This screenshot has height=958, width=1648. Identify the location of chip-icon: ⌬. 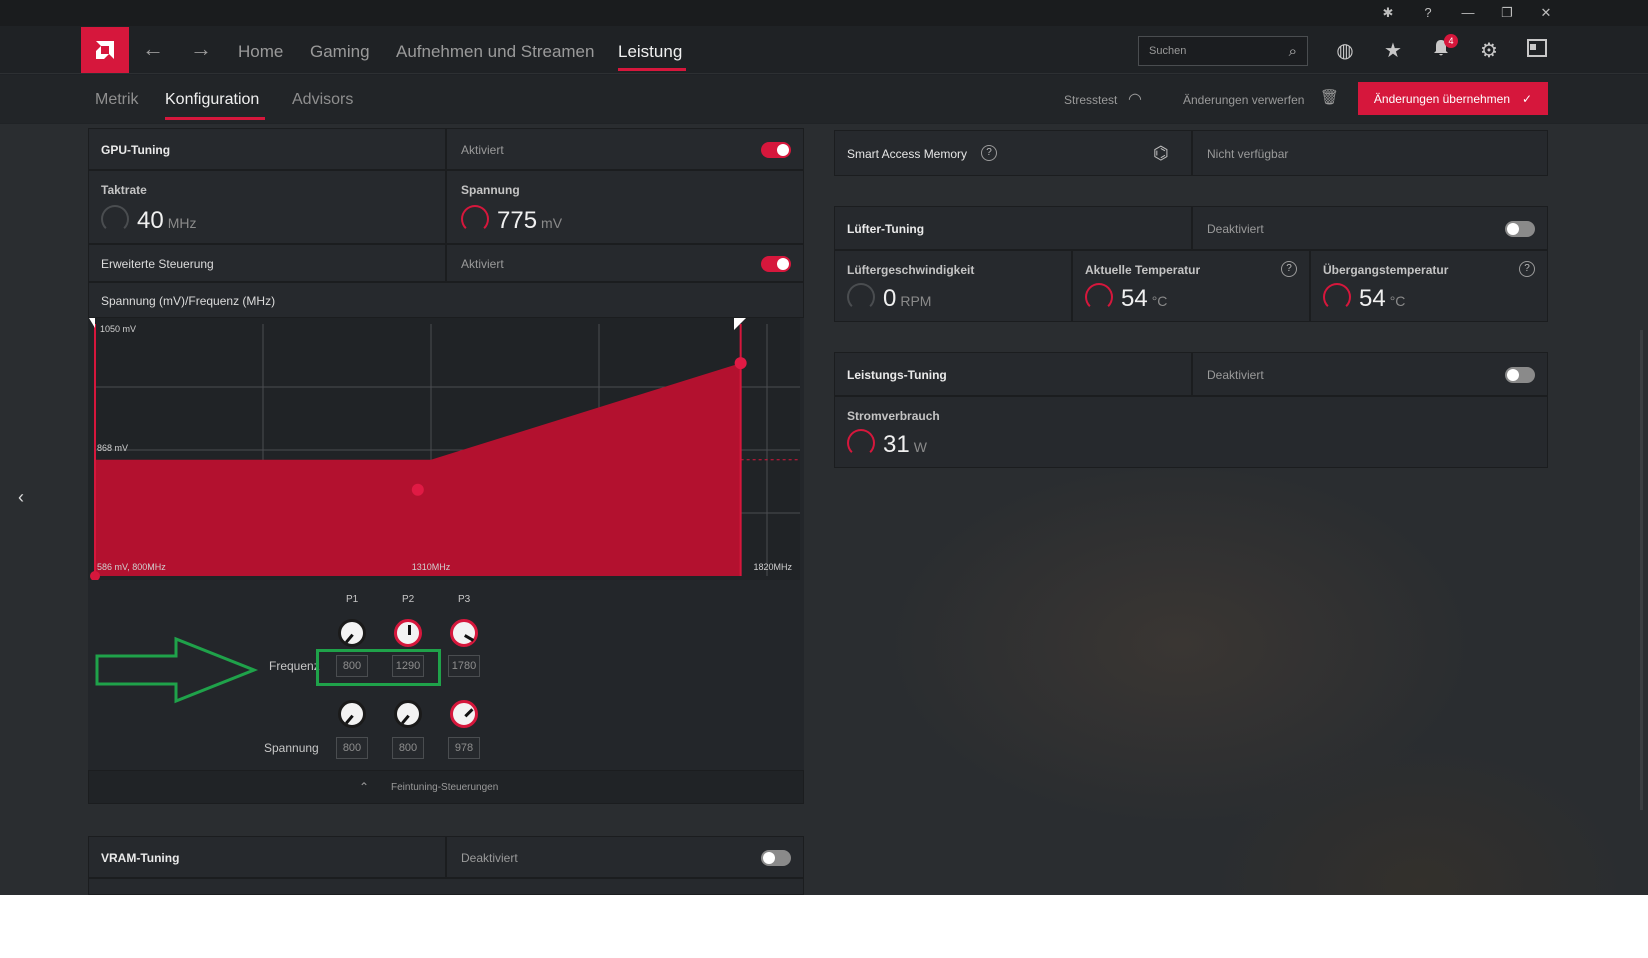
(1161, 153).